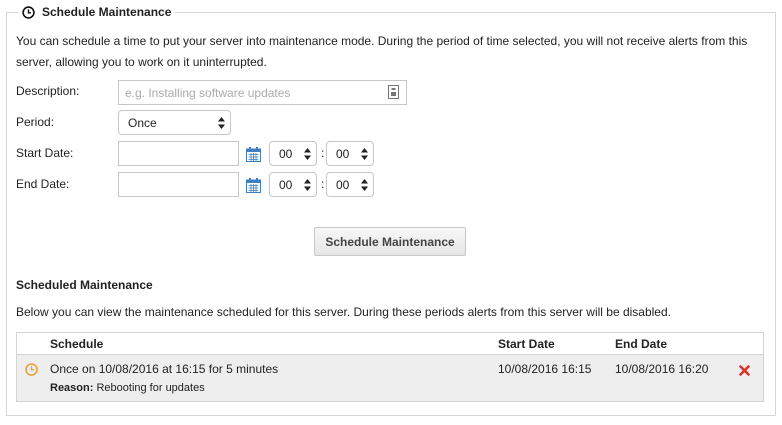  Describe the element at coordinates (43, 184) in the screenshot. I see `end-date-label: End Date:` at that location.